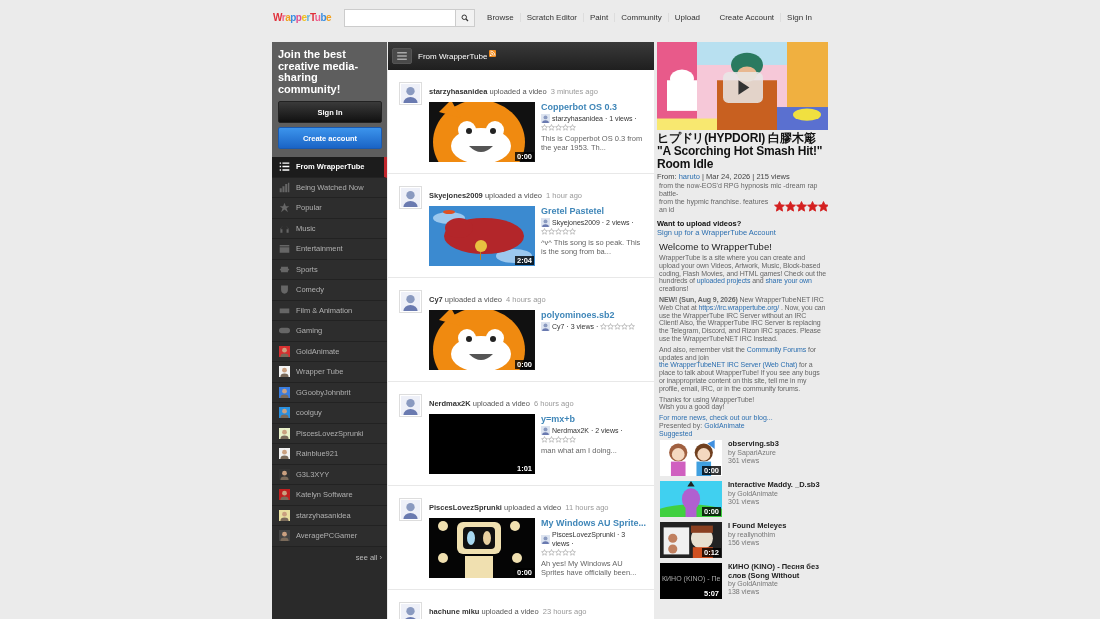 The height and width of the screenshot is (619, 1100). Describe the element at coordinates (716, 246) in the screenshot. I see `welcome-title: Welcome to WrapperTube!` at that location.